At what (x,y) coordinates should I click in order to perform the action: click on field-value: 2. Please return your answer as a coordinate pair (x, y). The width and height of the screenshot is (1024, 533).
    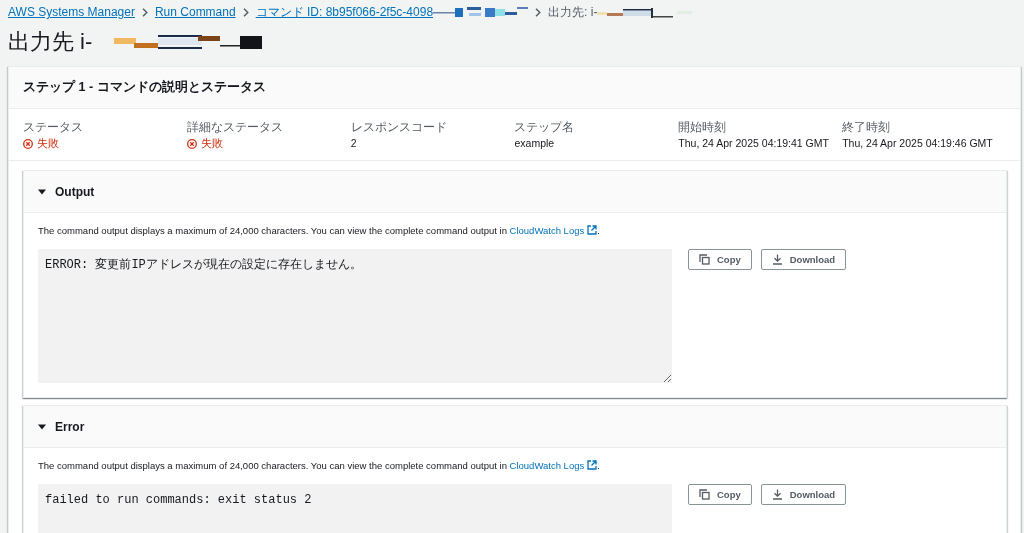
    Looking at the image, I should click on (353, 143).